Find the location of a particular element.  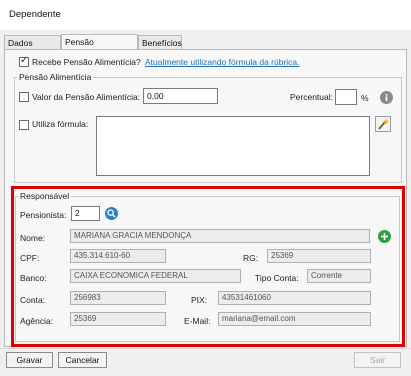

tab-pensao-alimenticia: Pensão Alimentícia is located at coordinates (99, 47).